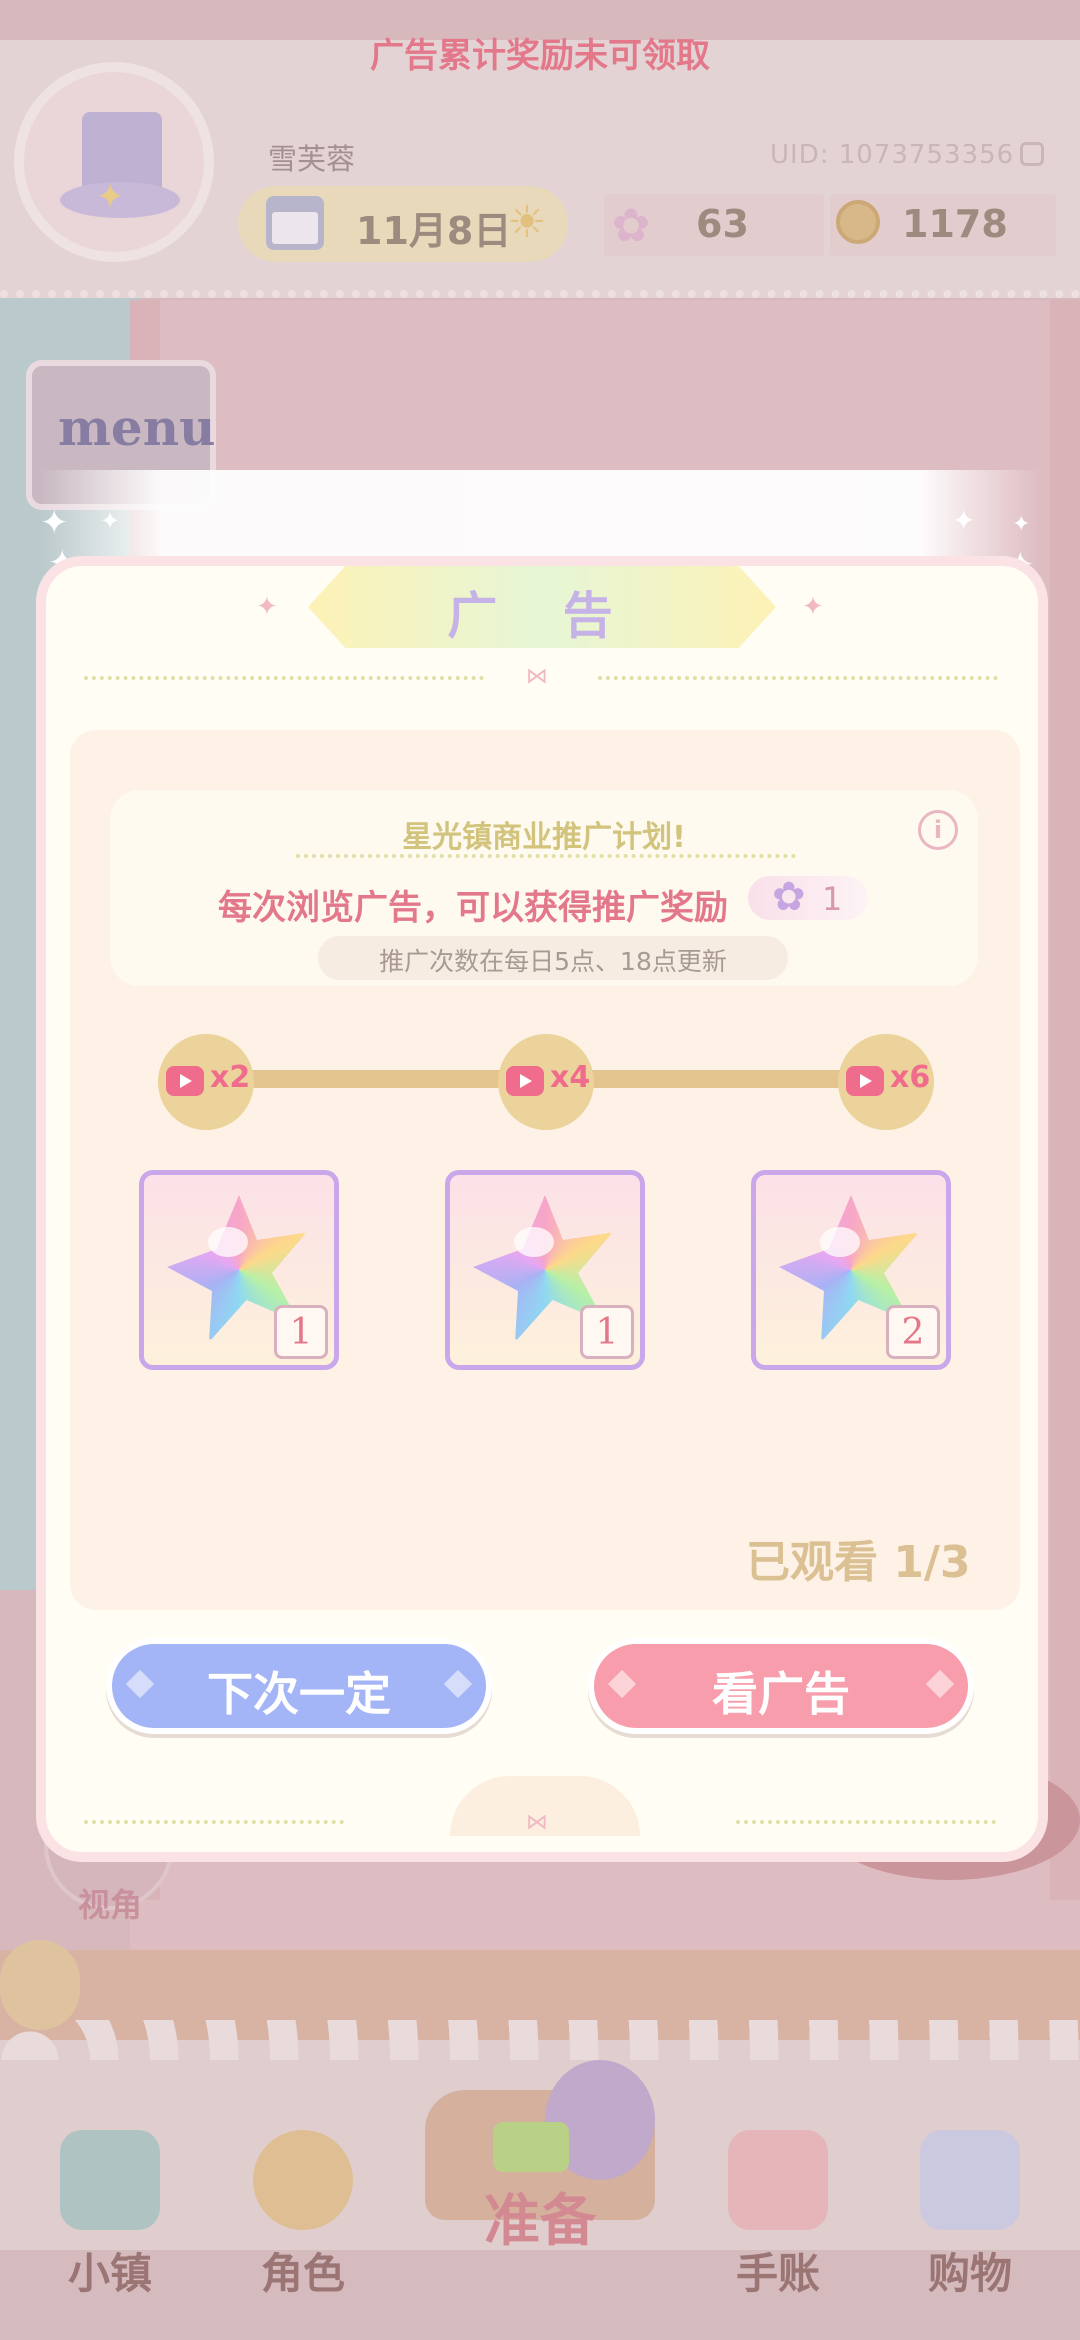  What do you see at coordinates (299, 1694) in the screenshot?
I see `later-button-label: 下次一定` at bounding box center [299, 1694].